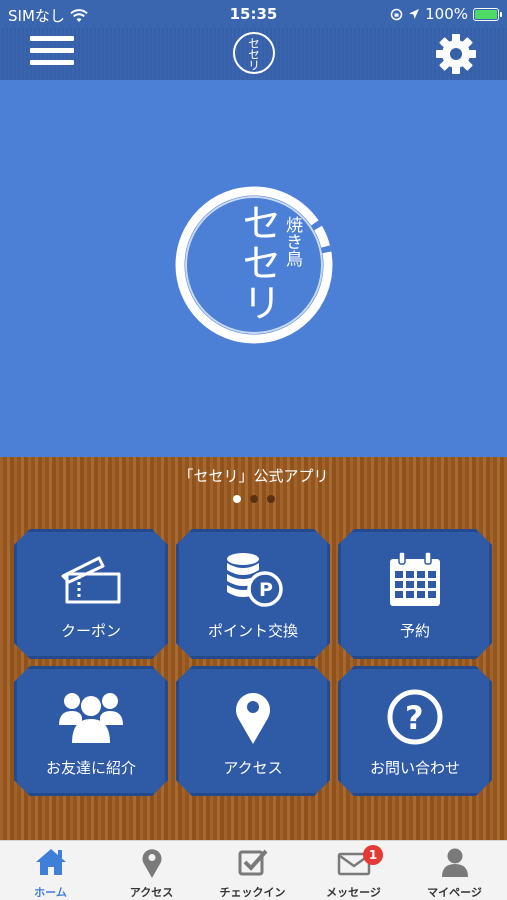 The width and height of the screenshot is (507, 900). I want to click on coupon-tile: クーポン, so click(91, 594).